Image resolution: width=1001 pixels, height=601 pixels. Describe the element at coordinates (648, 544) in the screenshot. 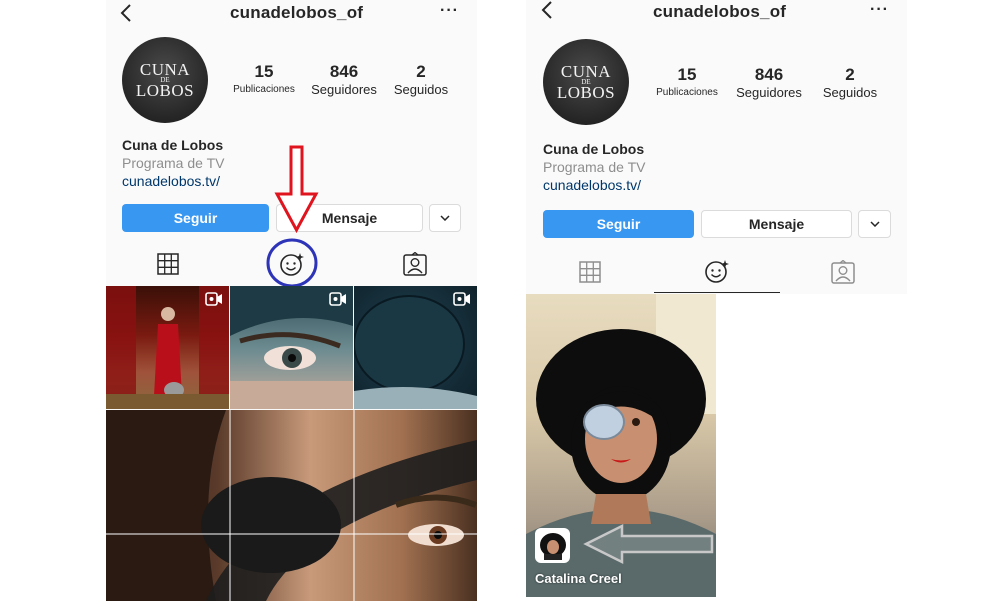

I see `annotation-gray-arrow` at that location.